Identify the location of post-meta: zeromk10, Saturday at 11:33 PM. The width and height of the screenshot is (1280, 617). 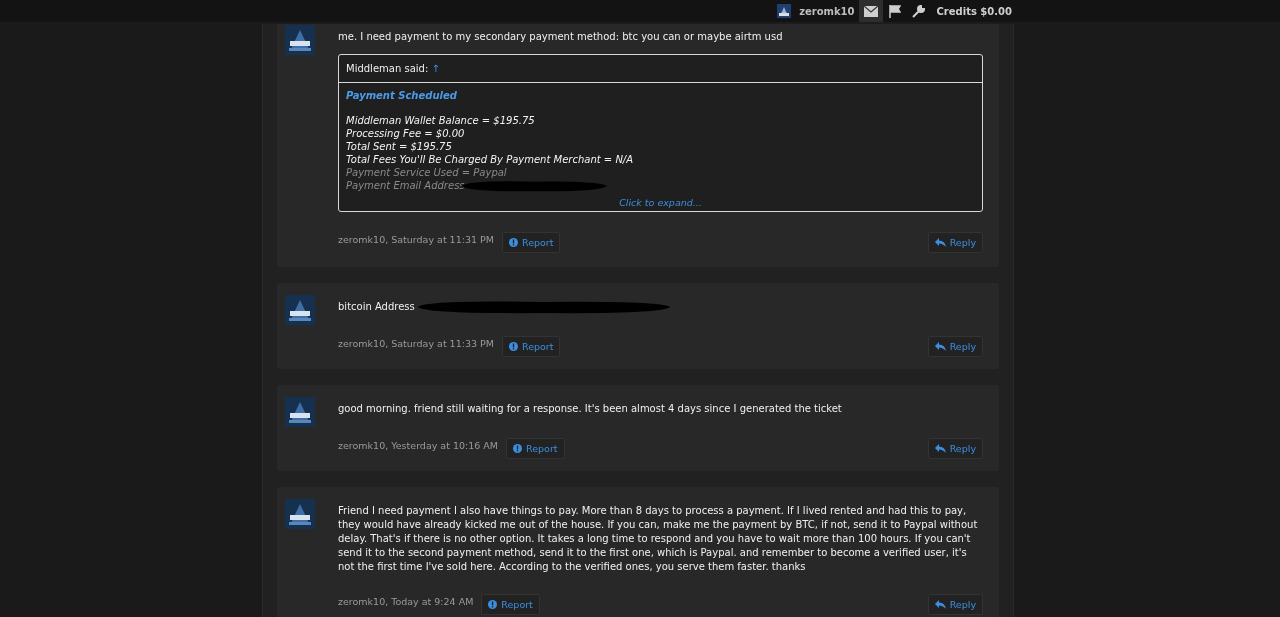
(416, 343).